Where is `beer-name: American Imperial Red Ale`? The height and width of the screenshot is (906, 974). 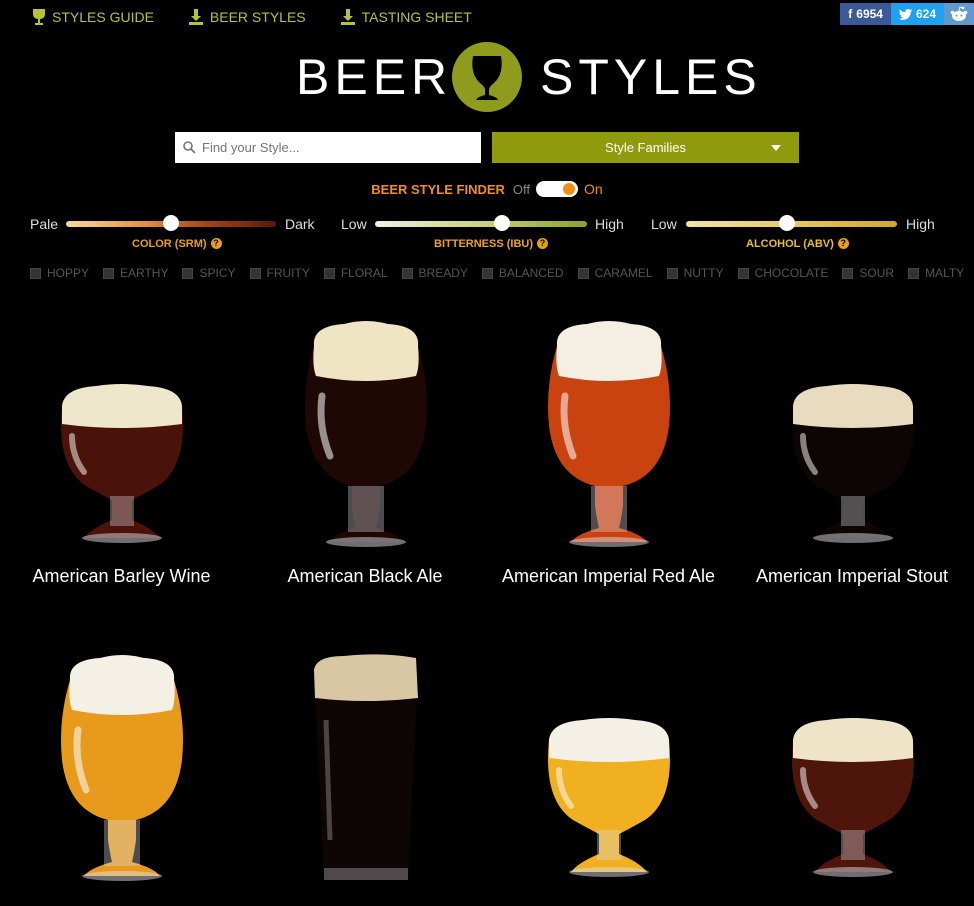
beer-name: American Imperial Red Ale is located at coordinates (608, 576).